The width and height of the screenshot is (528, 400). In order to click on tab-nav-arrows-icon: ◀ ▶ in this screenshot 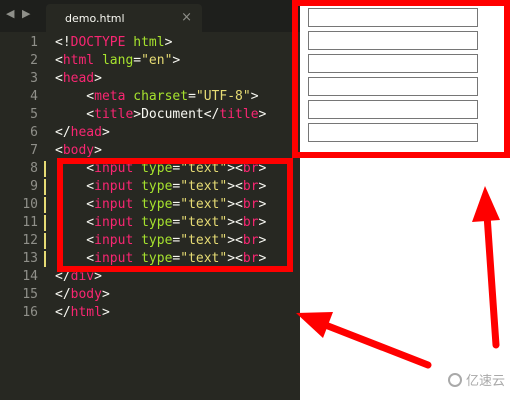, I will do `click(19, 13)`.